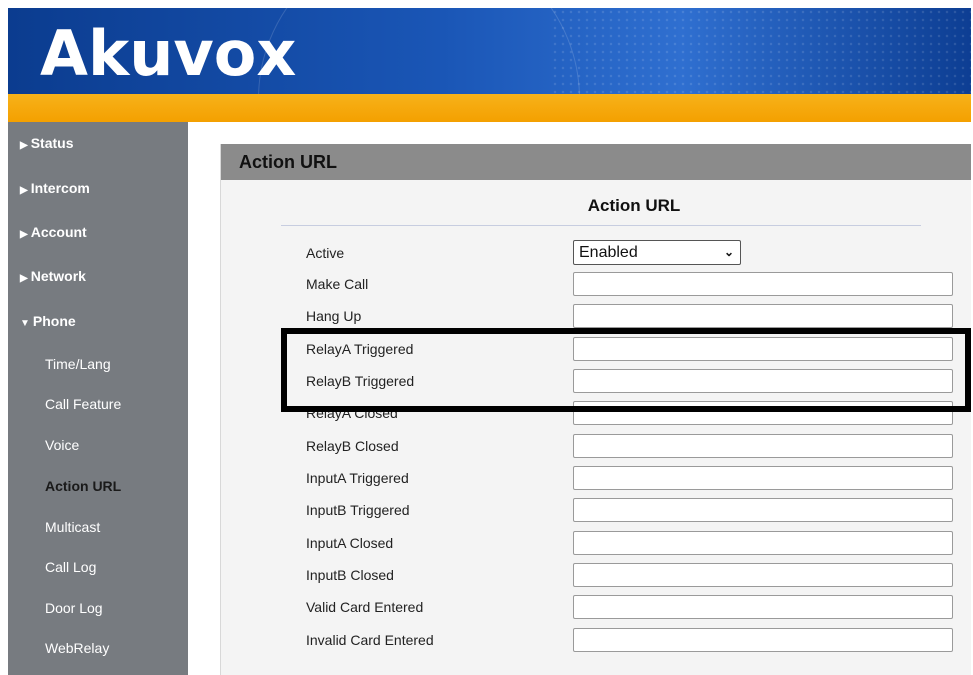  I want to click on active-label: Active, so click(325, 253).